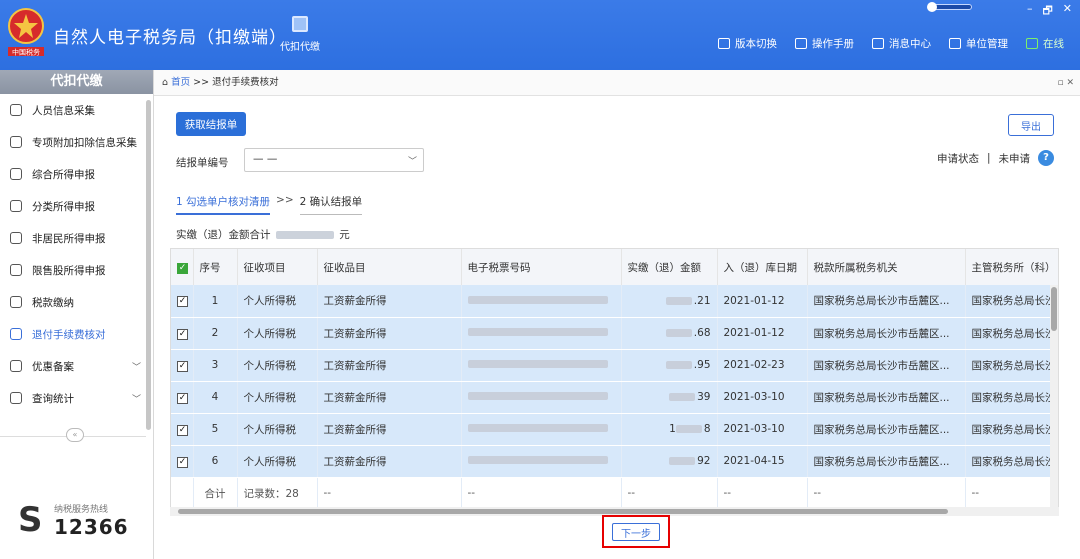 The height and width of the screenshot is (559, 1080). What do you see at coordinates (762, 301) in the screenshot?
I see `cell-date: 2021-01-12` at bounding box center [762, 301].